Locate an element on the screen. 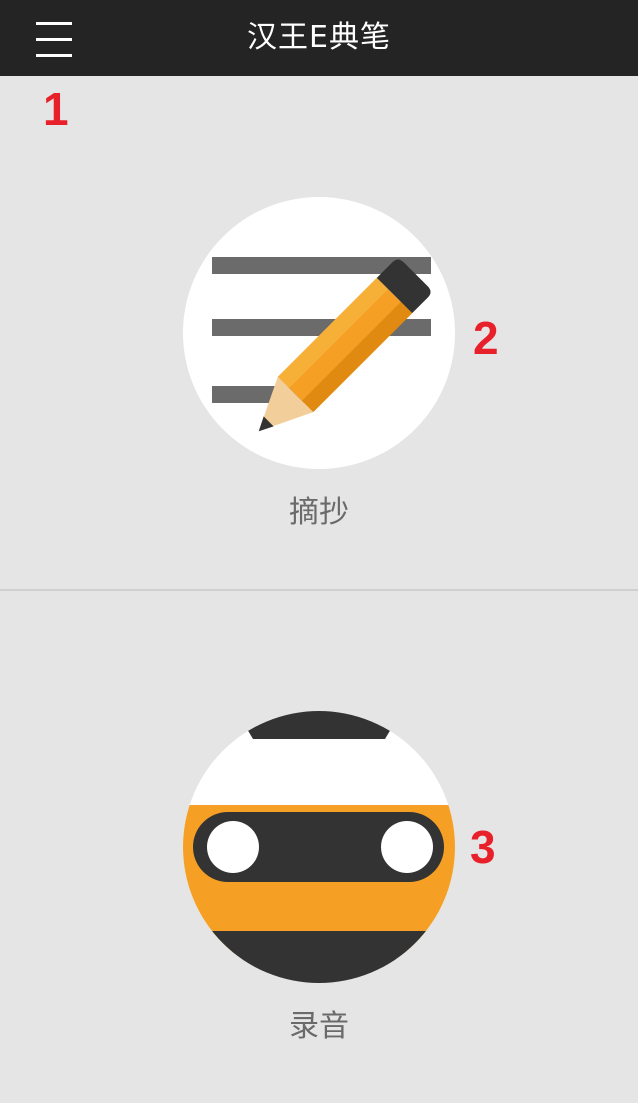 This screenshot has width=638, height=1103. menu-button is located at coordinates (54, 38).